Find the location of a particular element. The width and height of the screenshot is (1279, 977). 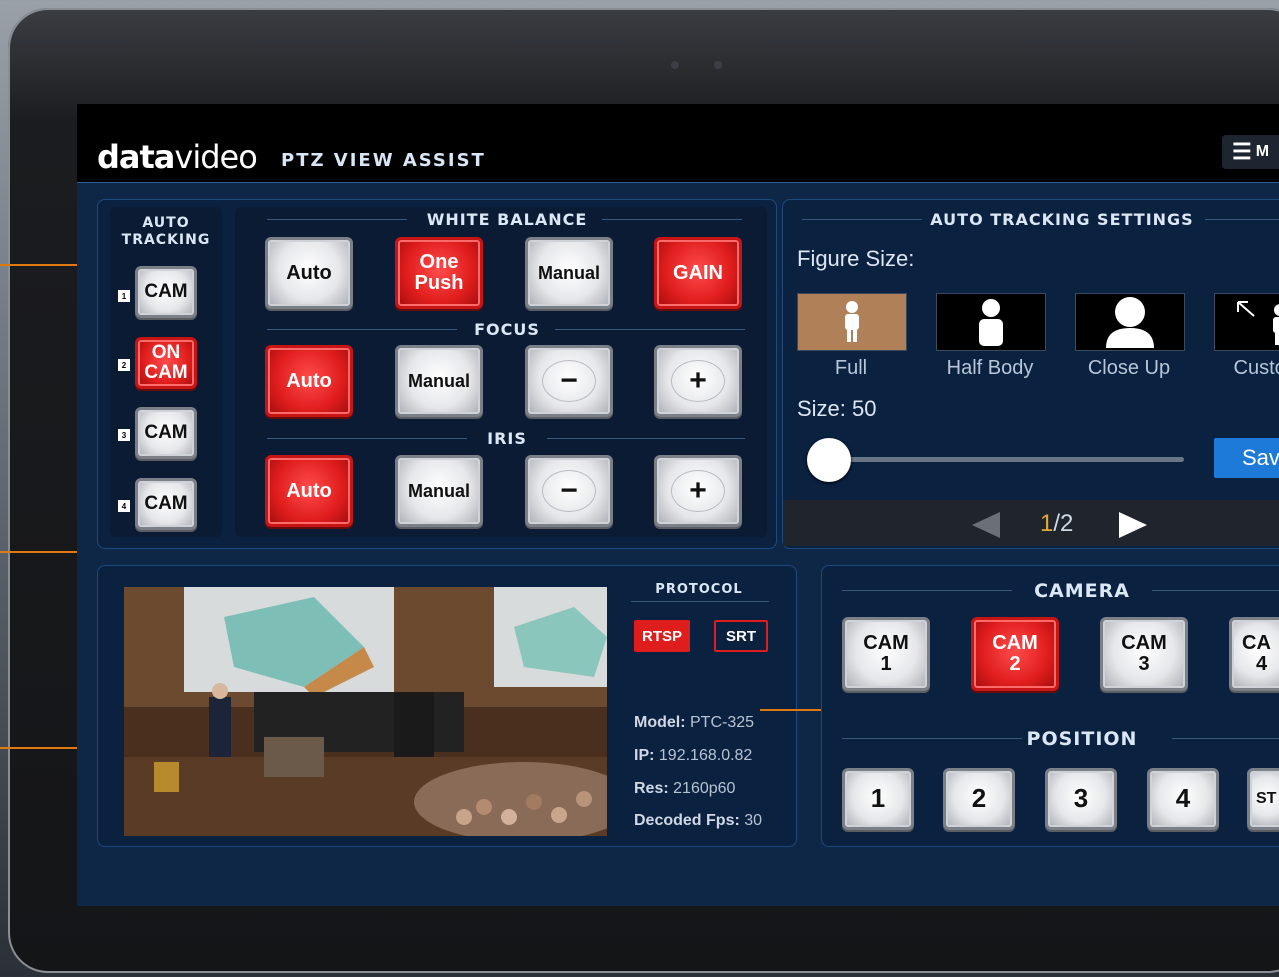

figure-half-body-option is located at coordinates (991, 322).